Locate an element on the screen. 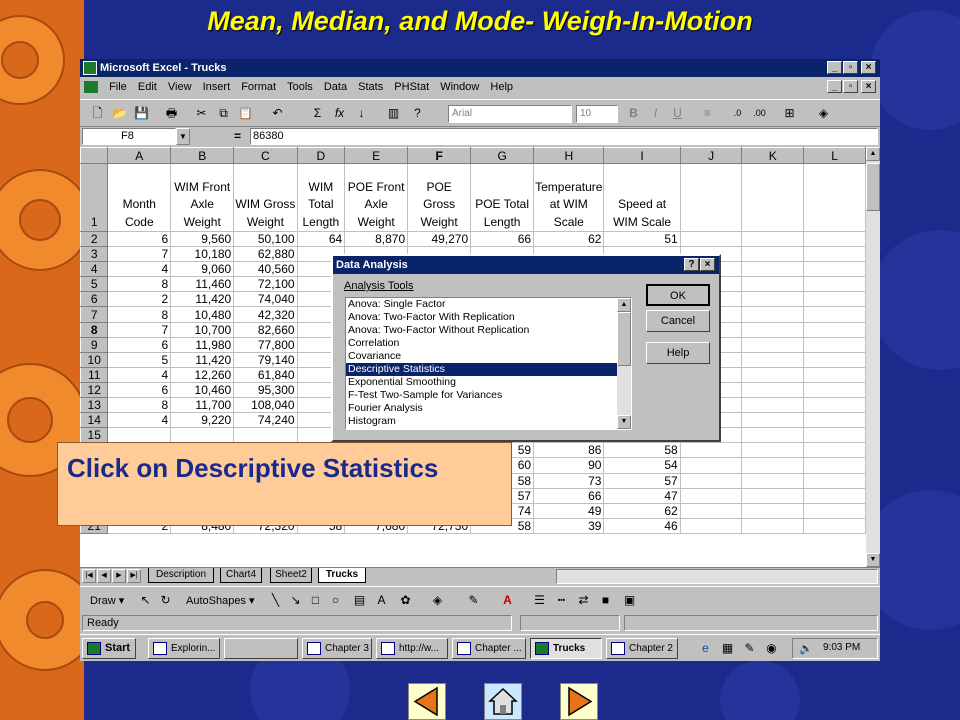  row-header: 13 is located at coordinates (94, 405).